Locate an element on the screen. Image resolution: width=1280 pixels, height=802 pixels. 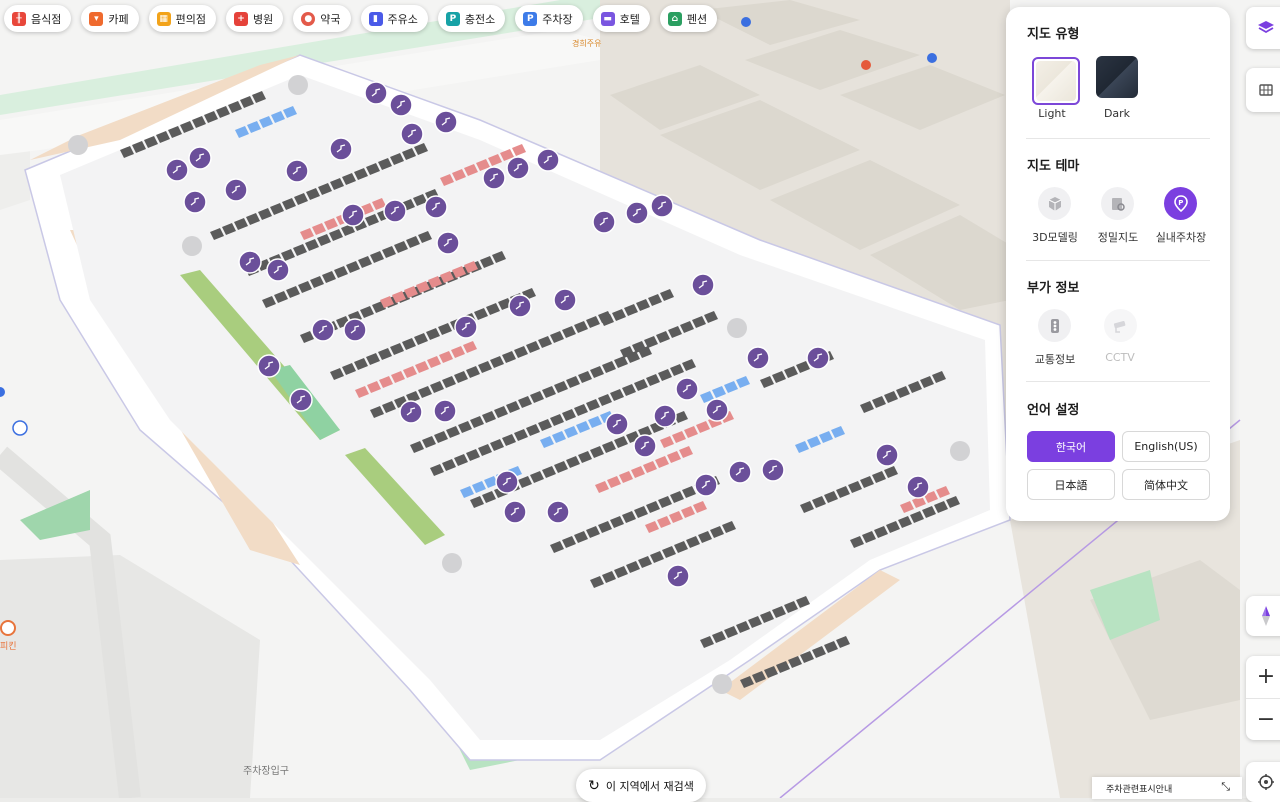
chip-cafe: ▾ 카페 is located at coordinates (110, 18).